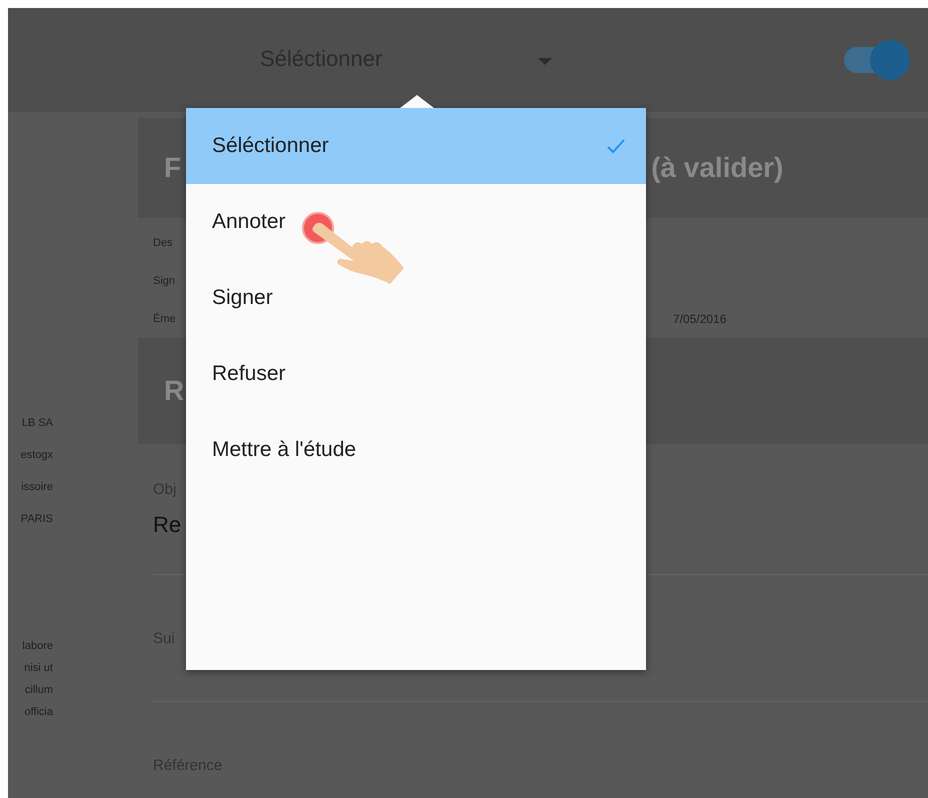  Describe the element at coordinates (37, 423) in the screenshot. I see `sidebar-text: LB SA` at that location.